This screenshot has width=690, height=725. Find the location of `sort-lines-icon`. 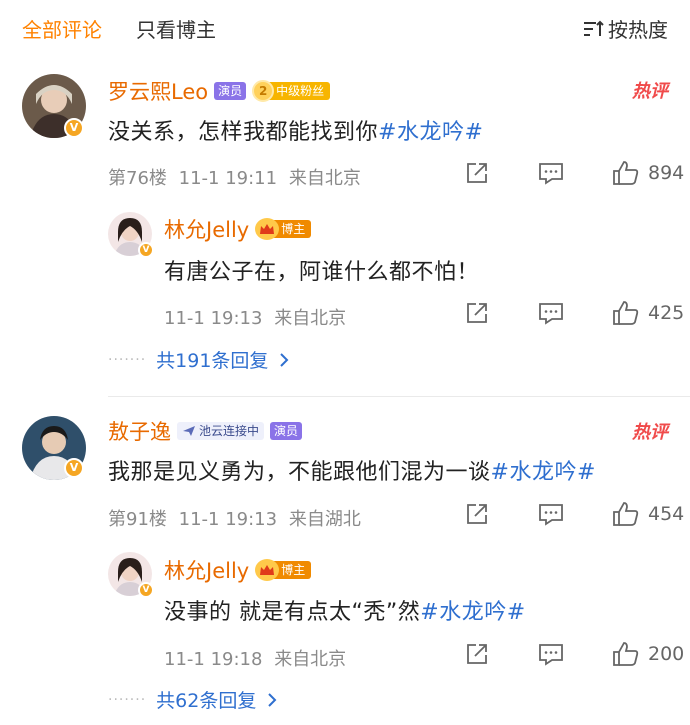

sort-lines-icon is located at coordinates (594, 28).